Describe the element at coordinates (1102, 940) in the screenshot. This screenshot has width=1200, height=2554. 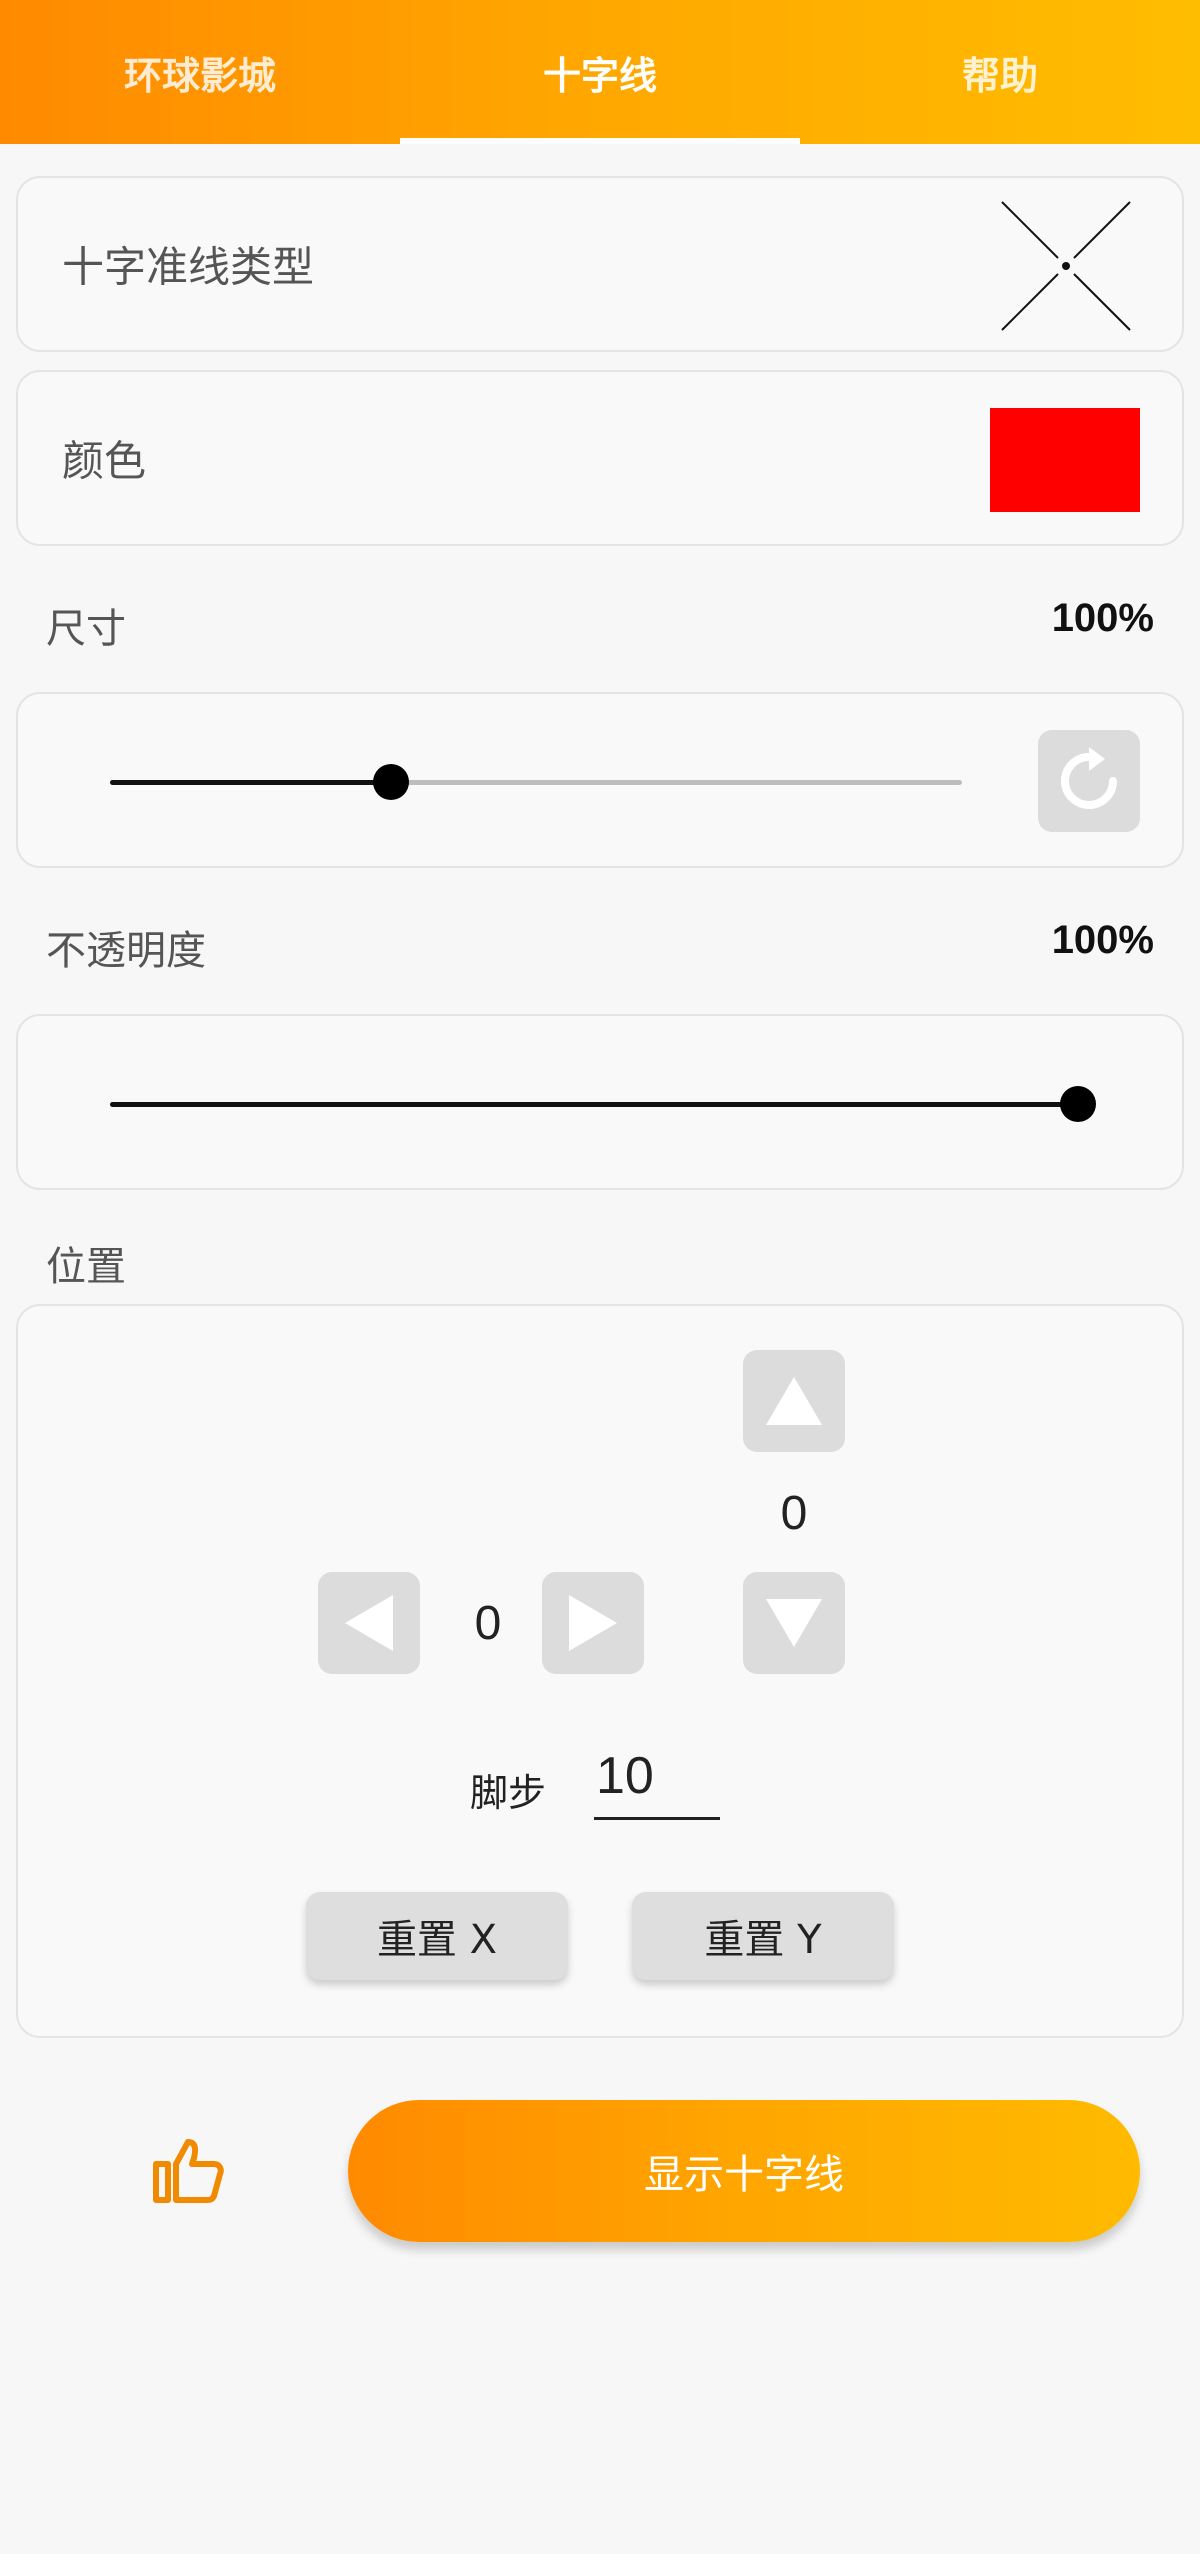
I see `opacity-value: 100%` at that location.